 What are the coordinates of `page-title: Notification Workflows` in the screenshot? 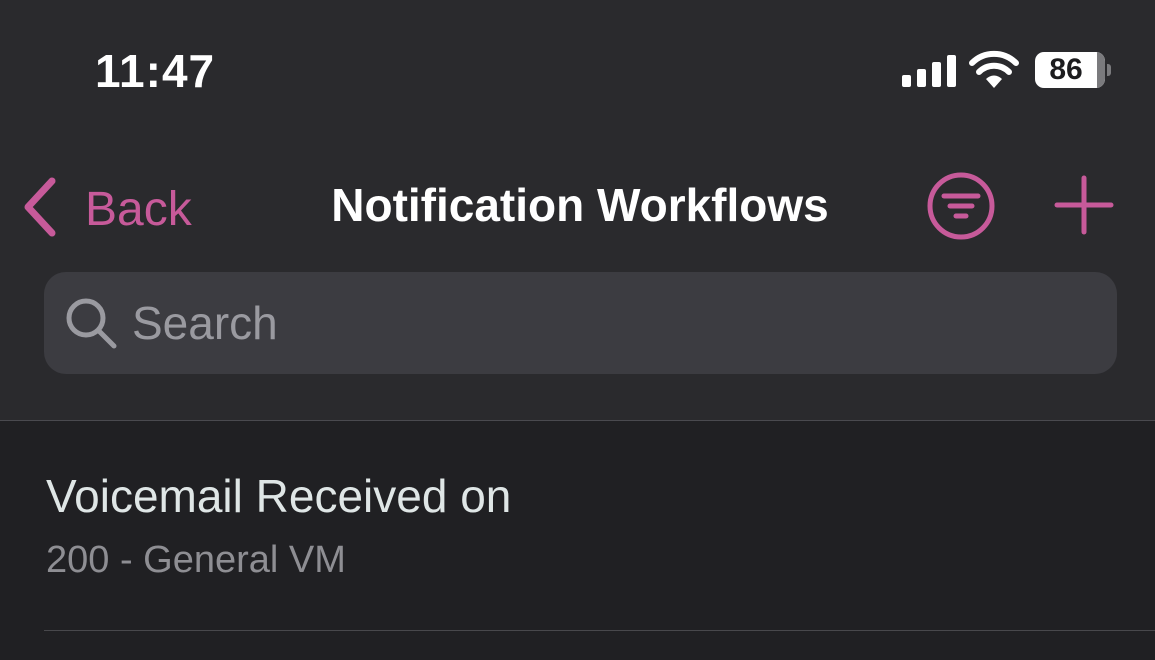 It's located at (580, 205).